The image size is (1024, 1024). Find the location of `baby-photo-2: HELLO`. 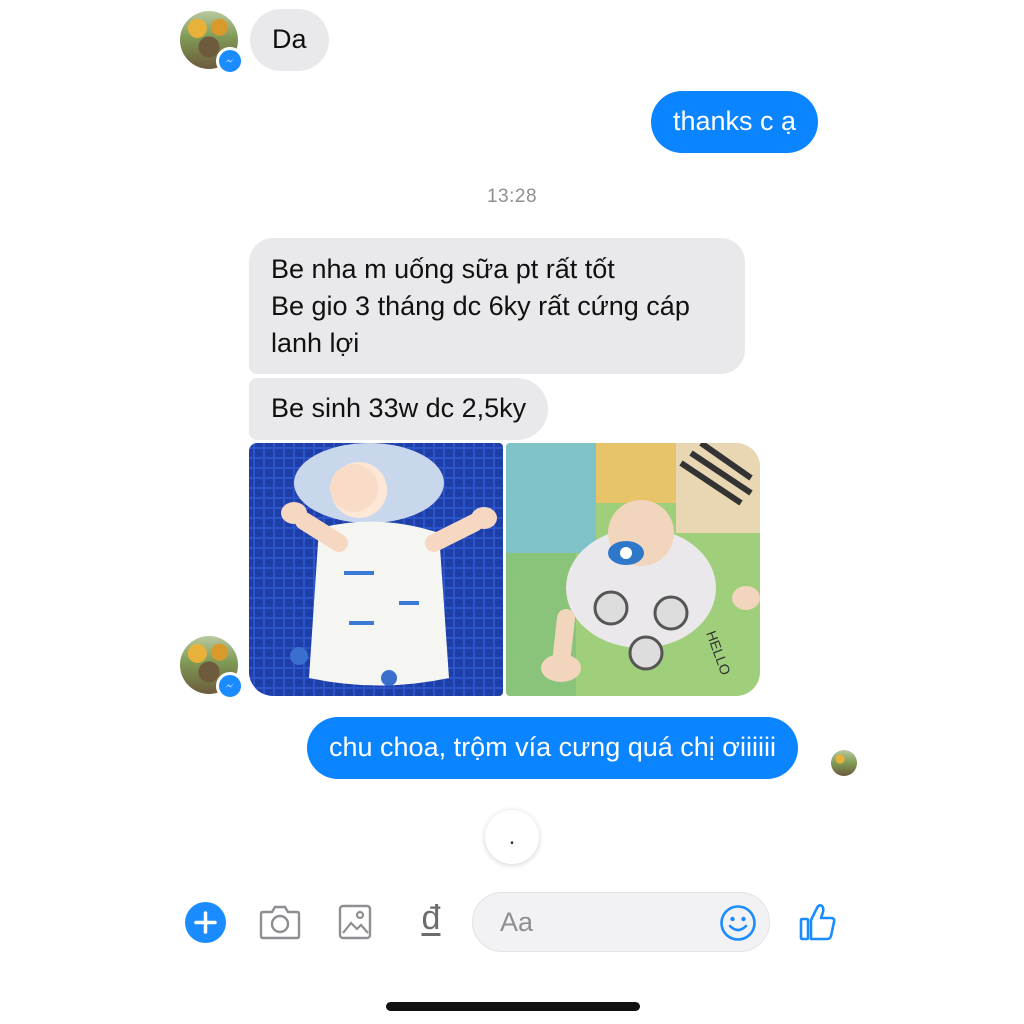

baby-photo-2: HELLO is located at coordinates (633, 569).